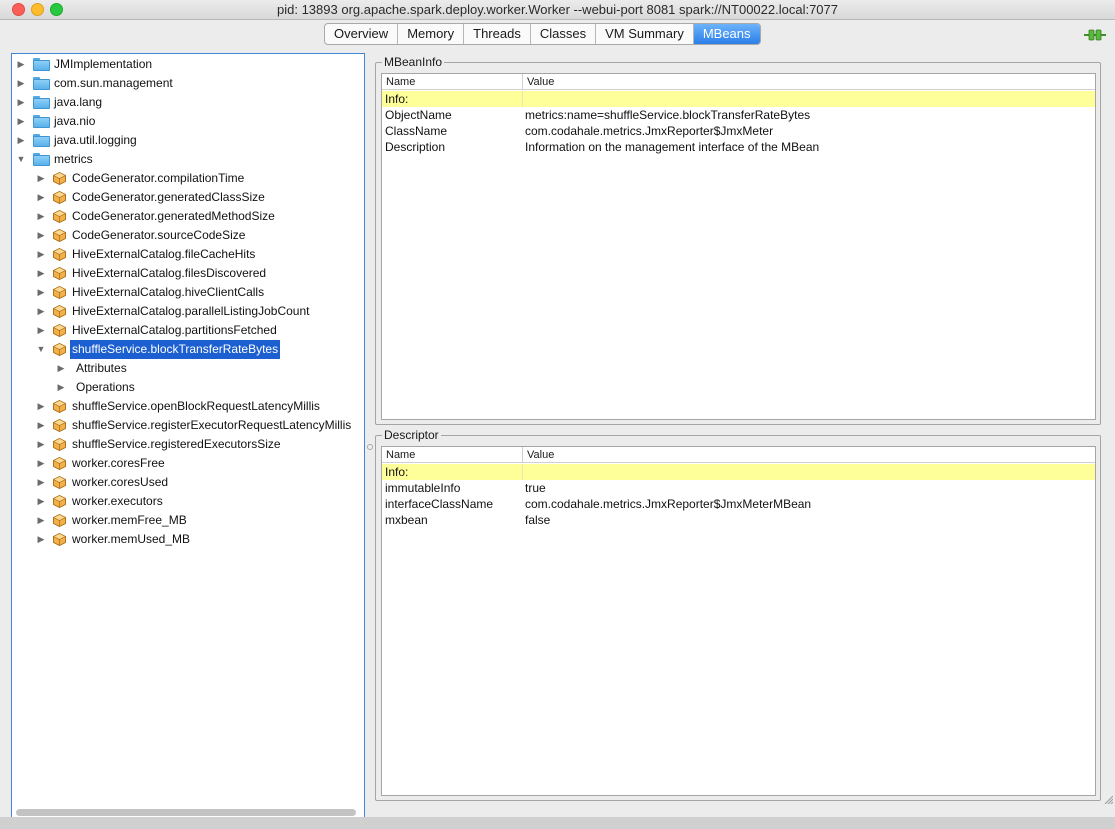 The height and width of the screenshot is (829, 1115). I want to click on tree-node-label: worker.coresFree, so click(118, 463).